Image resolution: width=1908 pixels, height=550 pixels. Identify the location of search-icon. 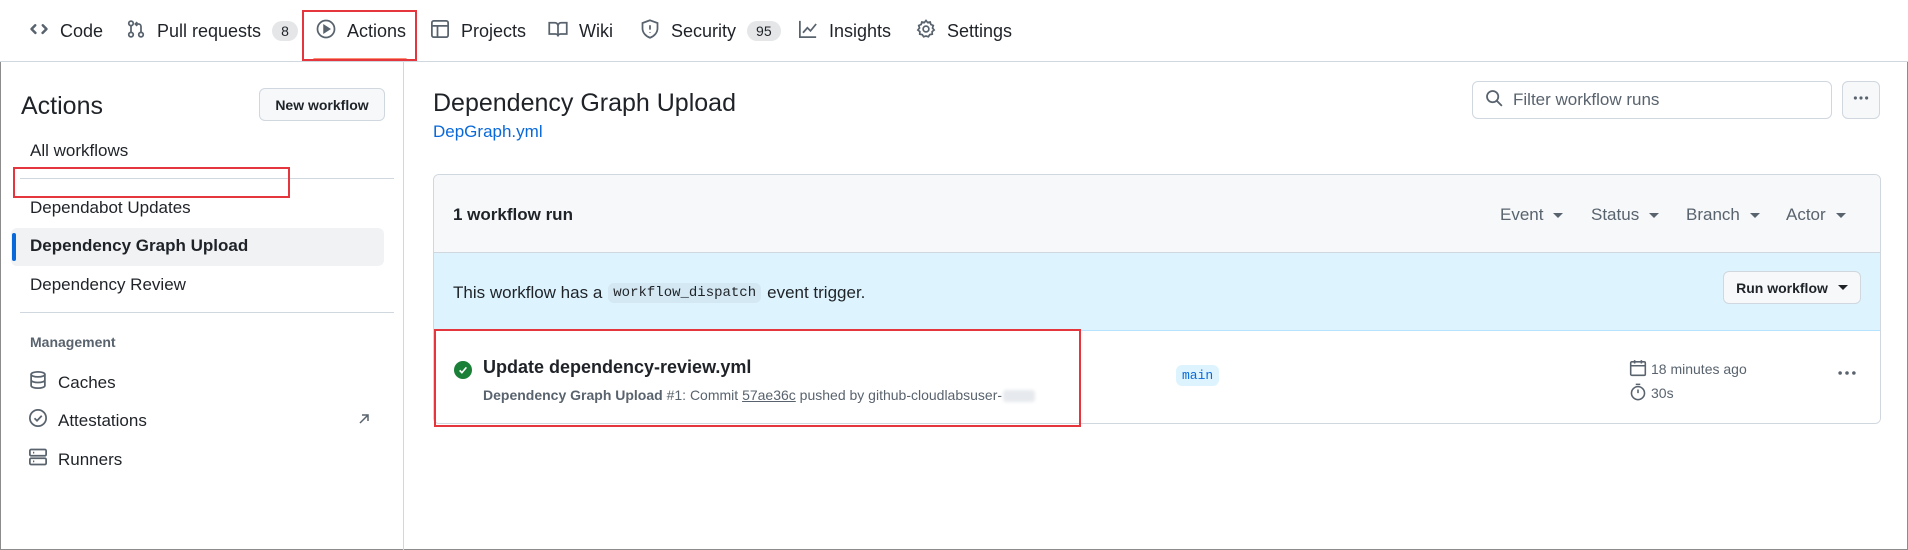
(1499, 100).